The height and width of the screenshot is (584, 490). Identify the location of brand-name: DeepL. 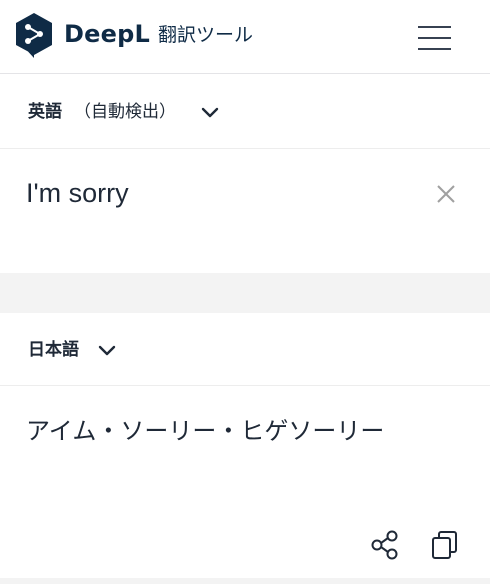
(107, 34).